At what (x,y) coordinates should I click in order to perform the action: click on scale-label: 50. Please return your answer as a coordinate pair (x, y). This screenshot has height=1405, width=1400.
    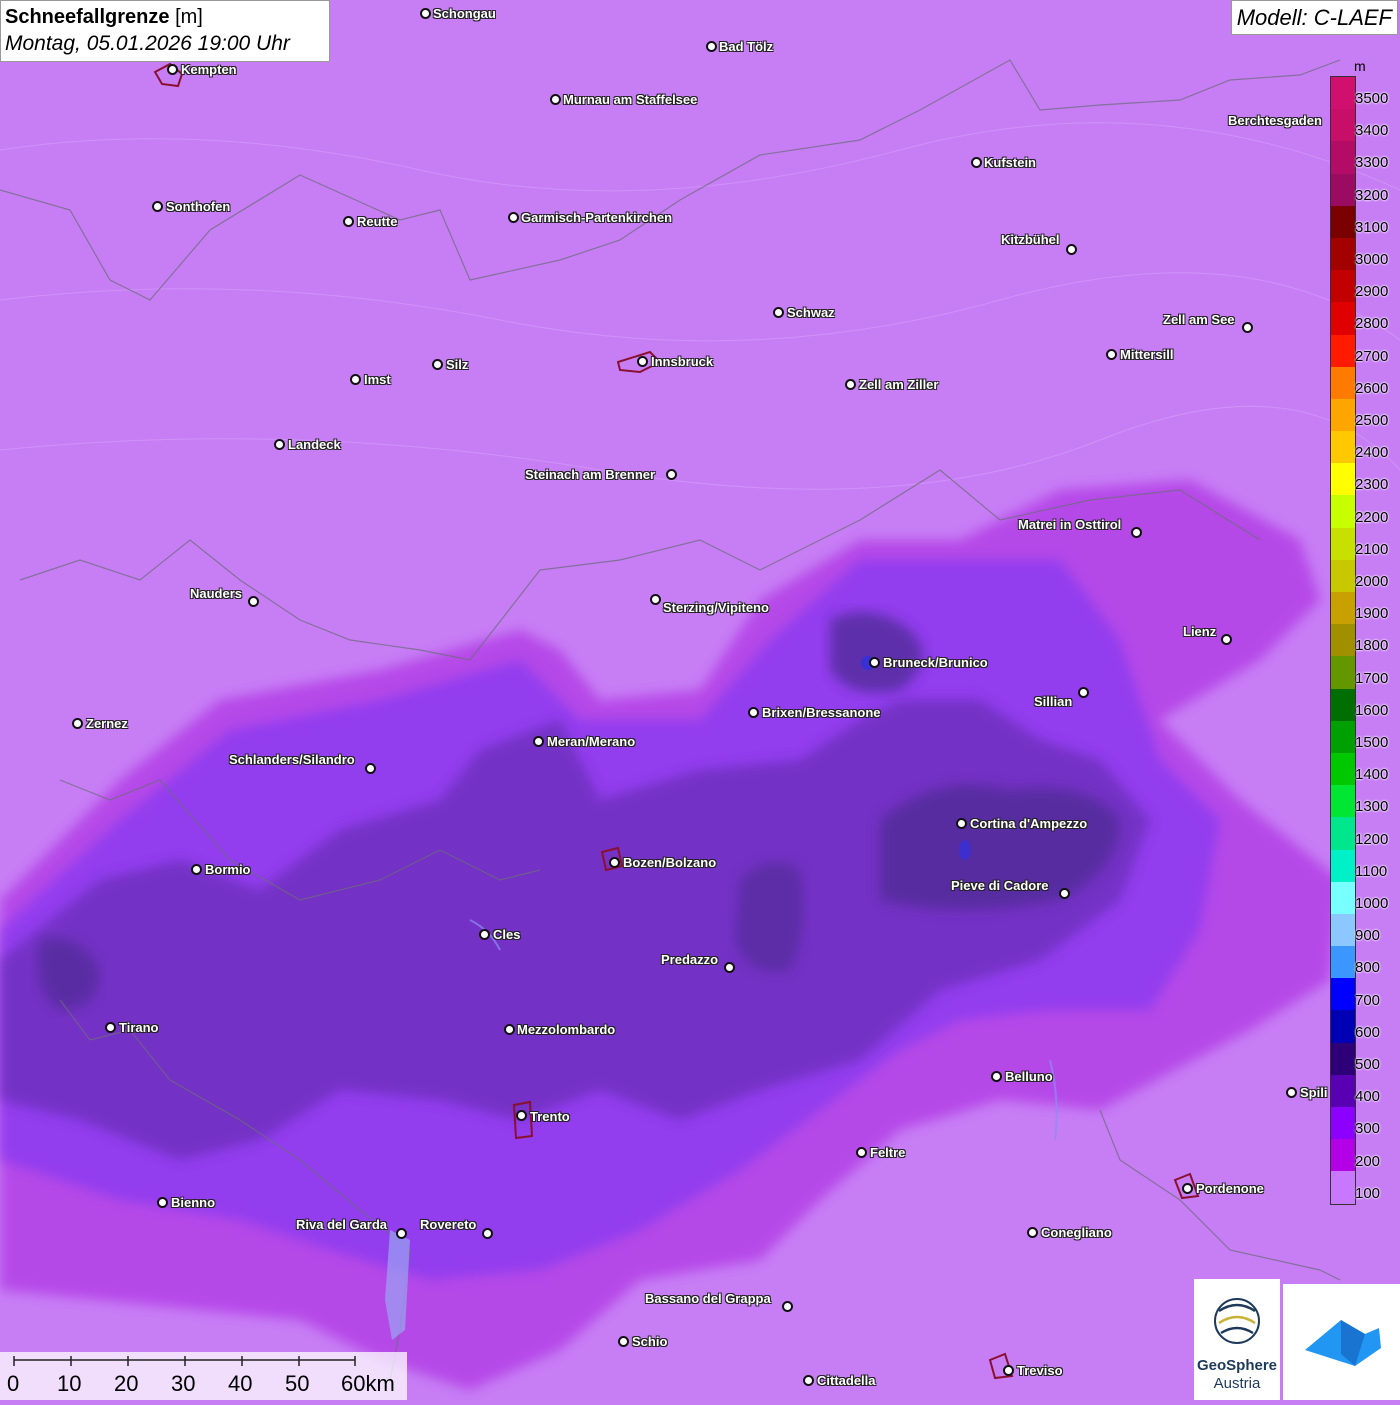
    Looking at the image, I should click on (297, 1383).